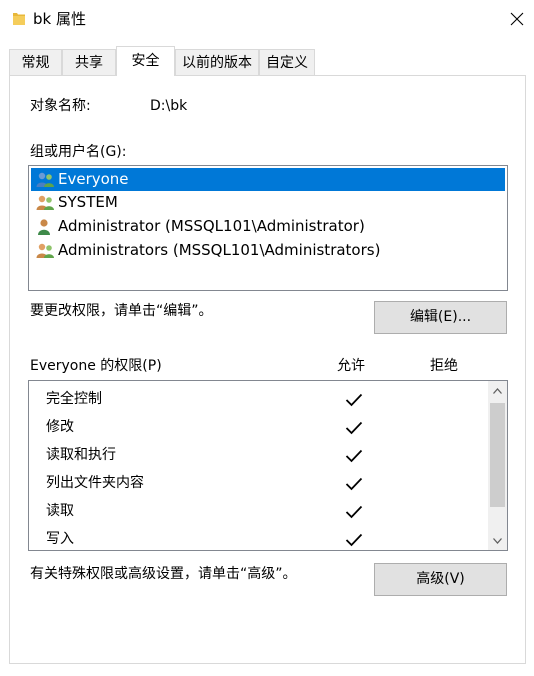 This screenshot has width=534, height=676. What do you see at coordinates (78, 152) in the screenshot?
I see `groups-label: 组或用户名(G):` at bounding box center [78, 152].